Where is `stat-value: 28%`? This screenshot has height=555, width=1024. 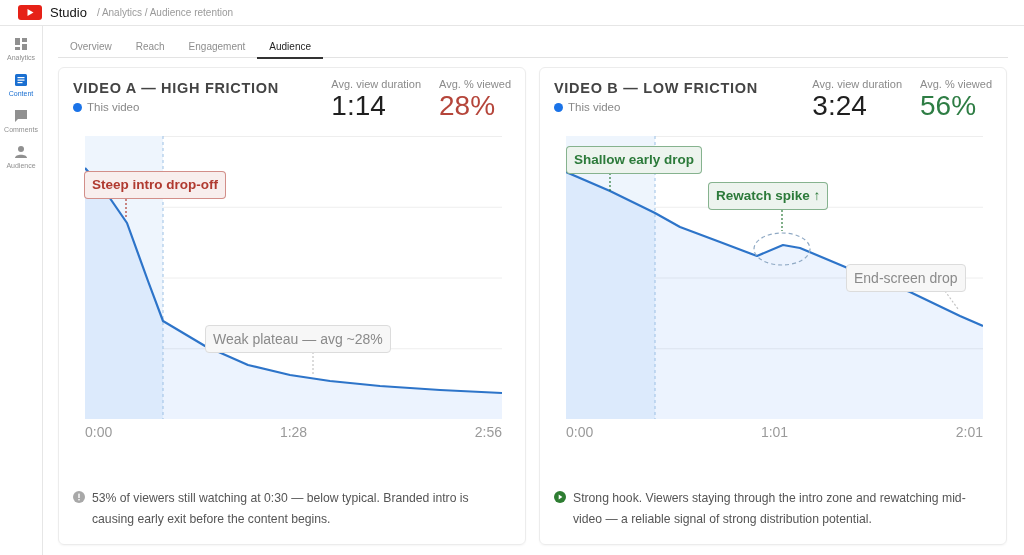 stat-value: 28% is located at coordinates (468, 106).